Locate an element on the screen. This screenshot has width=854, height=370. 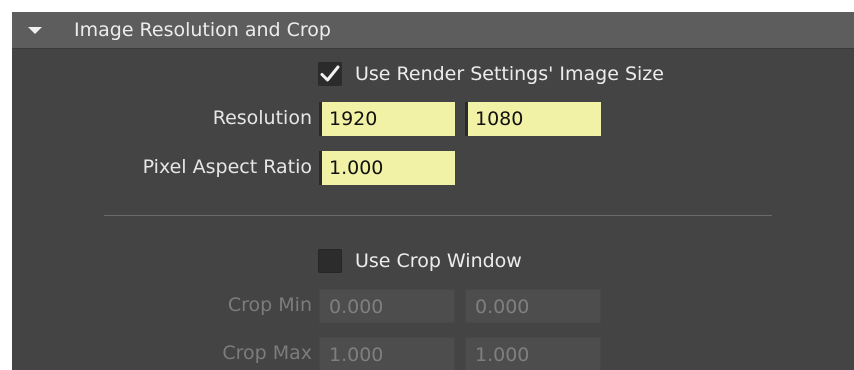
section-header: Image Resolution and Crop is located at coordinates (433, 30).